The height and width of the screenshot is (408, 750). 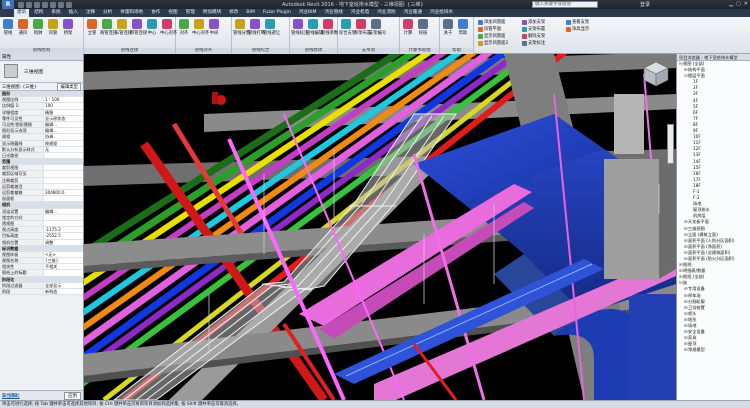 What do you see at coordinates (63, 254) in the screenshot?
I see `property-value: <无>` at bounding box center [63, 254].